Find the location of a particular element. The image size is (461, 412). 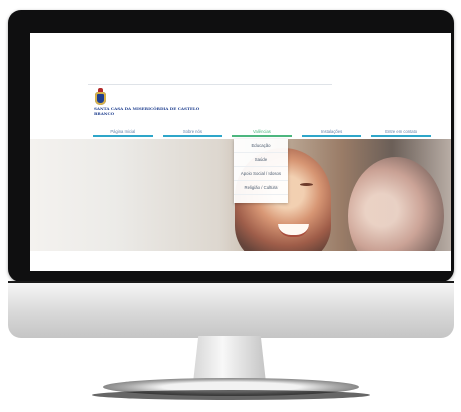

dropdown-item-health: Saúde is located at coordinates (261, 160).